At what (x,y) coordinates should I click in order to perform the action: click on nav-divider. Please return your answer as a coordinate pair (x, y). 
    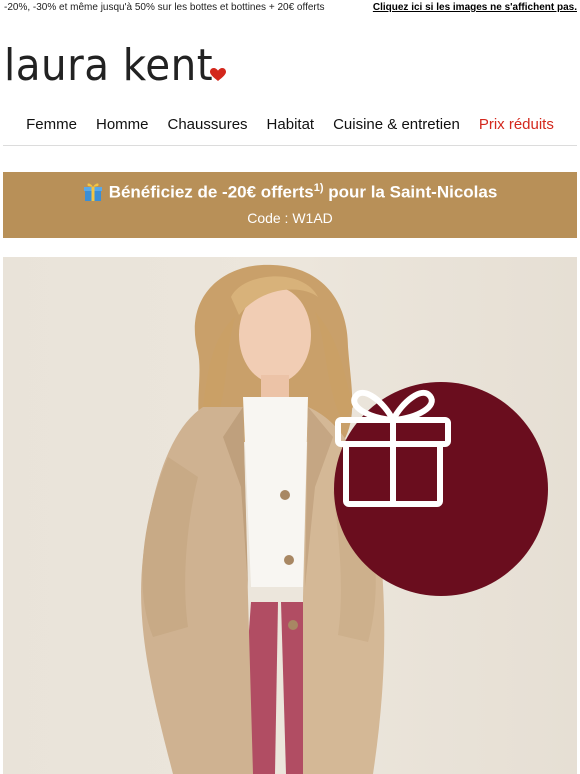
    Looking at the image, I should click on (290, 145).